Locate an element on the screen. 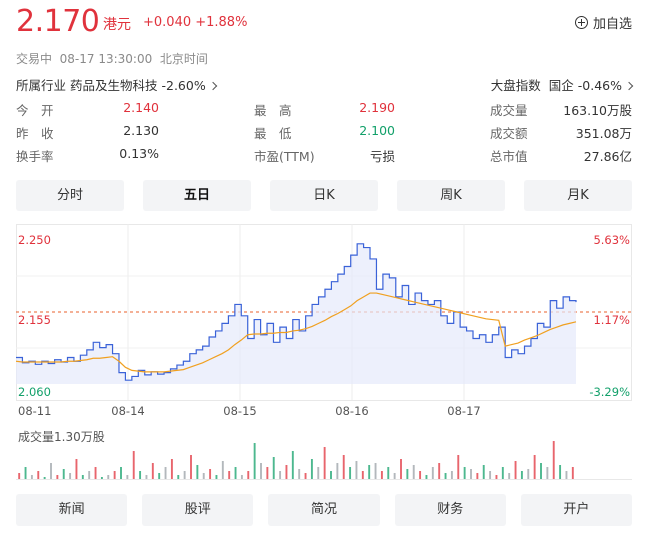 The width and height of the screenshot is (648, 535). market-index-link: 大盘指数 国企 -0.46% is located at coordinates (562, 84).